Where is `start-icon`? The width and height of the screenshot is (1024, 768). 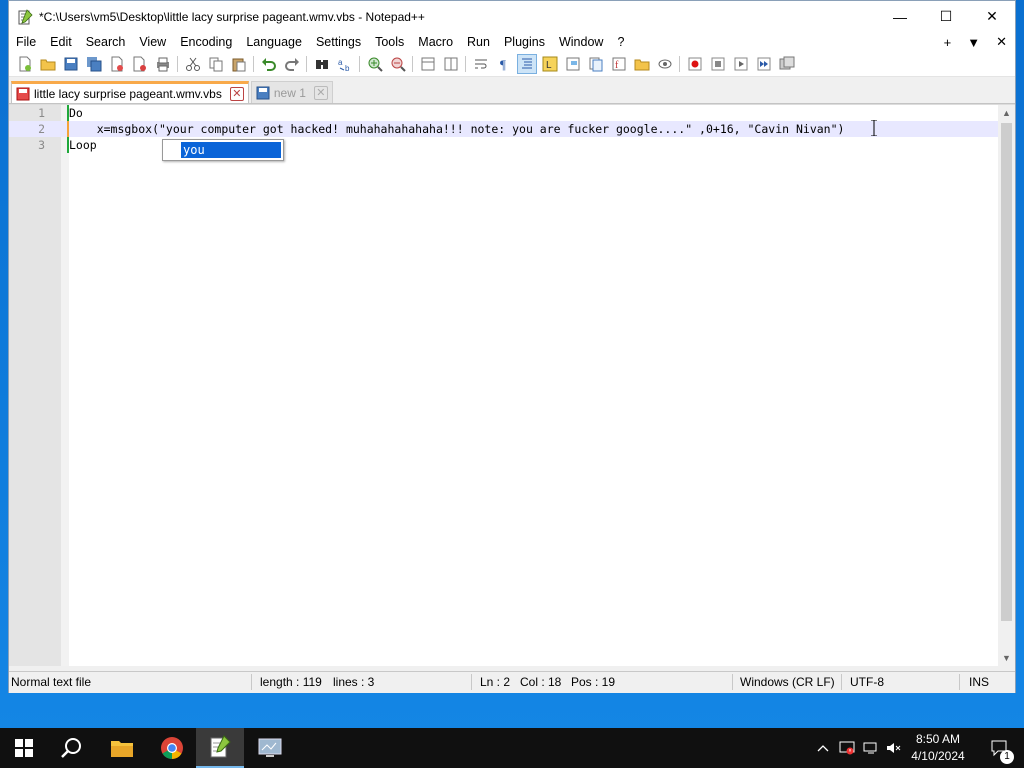 start-icon is located at coordinates (24, 748).